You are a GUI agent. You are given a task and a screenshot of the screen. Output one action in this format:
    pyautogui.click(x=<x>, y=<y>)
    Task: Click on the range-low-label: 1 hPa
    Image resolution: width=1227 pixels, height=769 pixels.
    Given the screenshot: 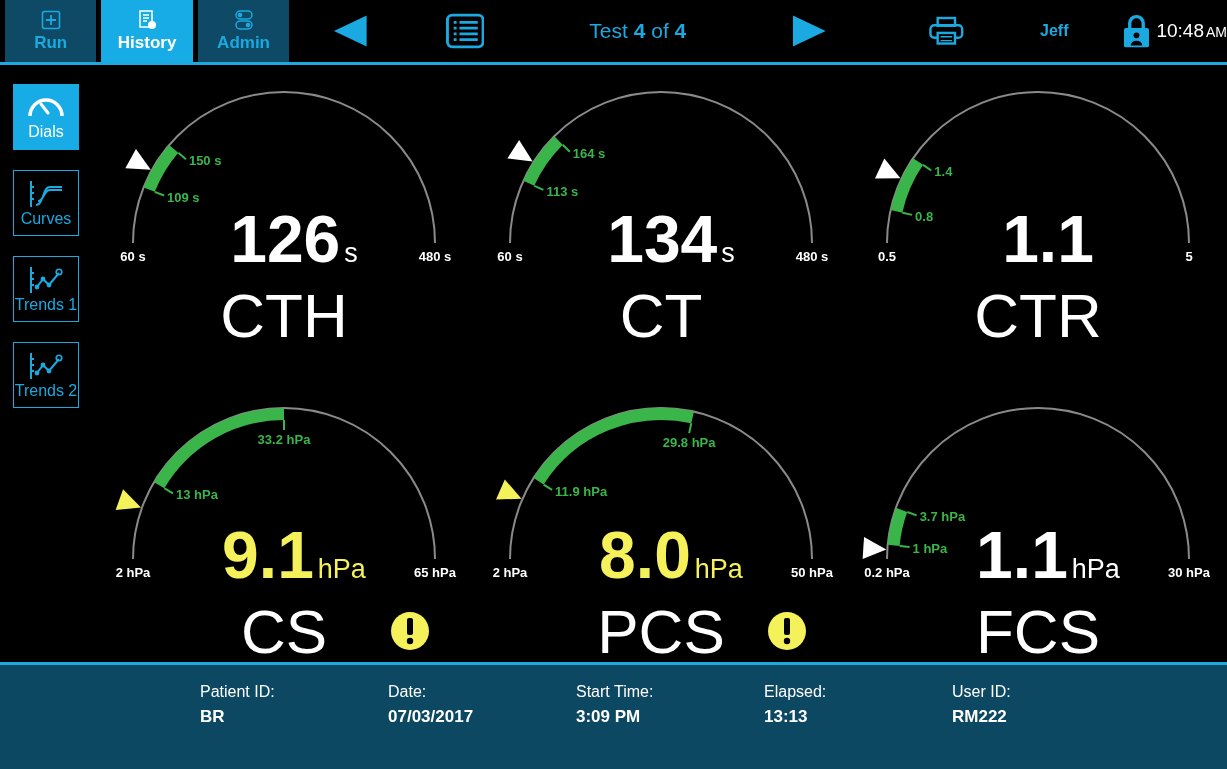 What is the action you would take?
    pyautogui.click(x=930, y=548)
    